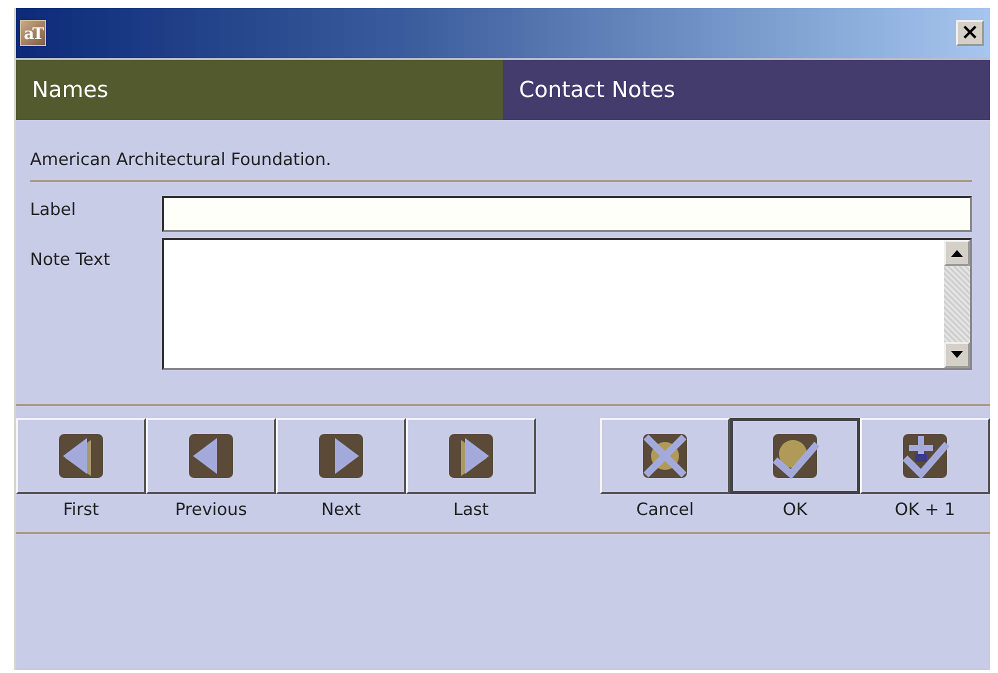  Describe the element at coordinates (746, 90) in the screenshot. I see `tab: Contact Notes` at that location.